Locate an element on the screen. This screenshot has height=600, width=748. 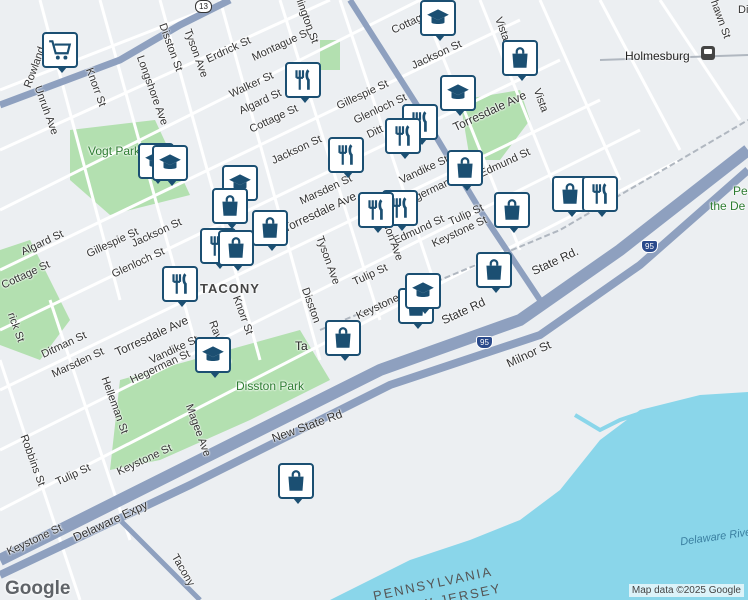
map-attribution: Map data ©2025 Google is located at coordinates (686, 590).